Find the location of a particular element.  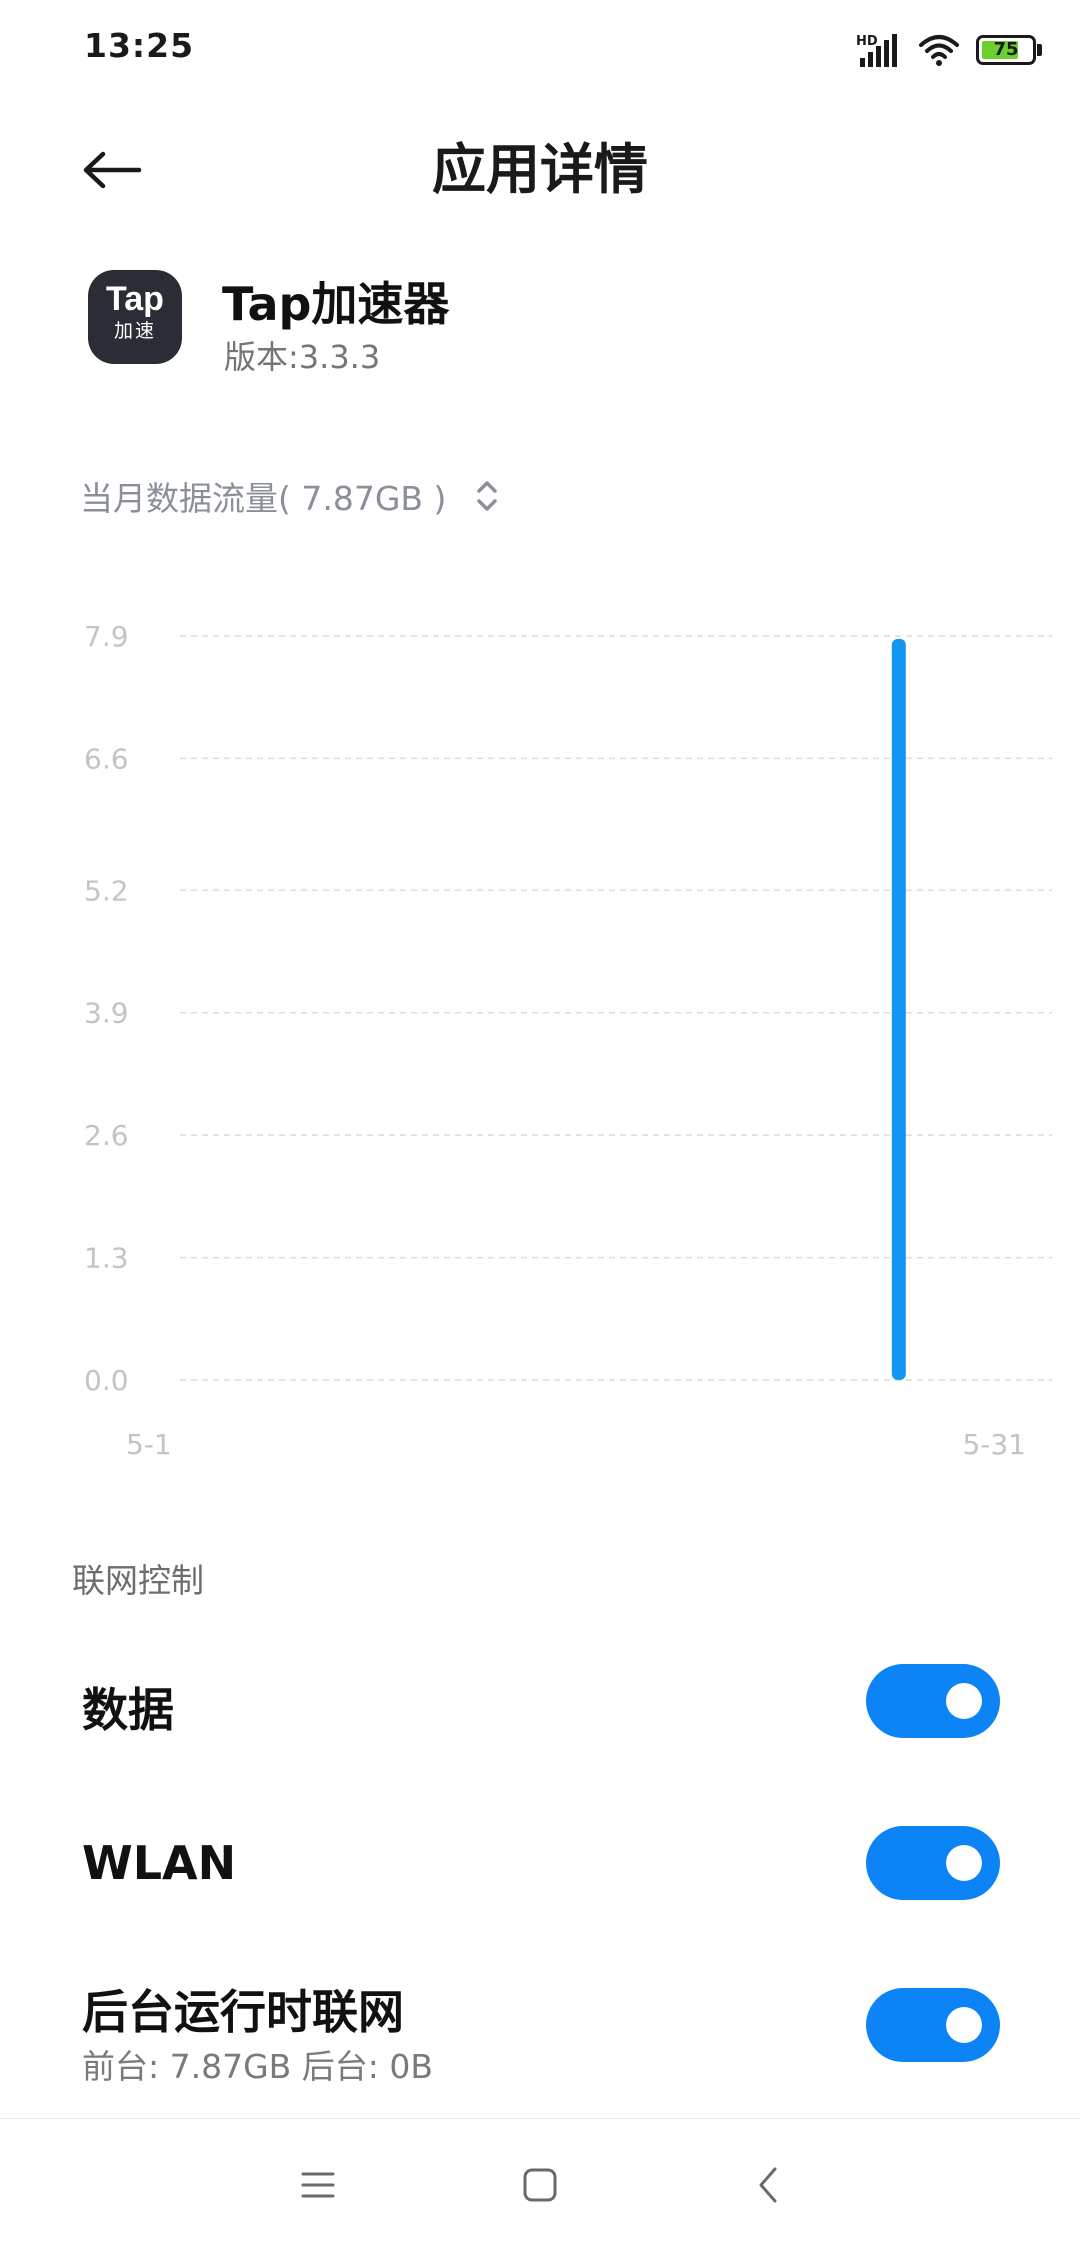

battery-icon: 75 is located at coordinates (1009, 50).